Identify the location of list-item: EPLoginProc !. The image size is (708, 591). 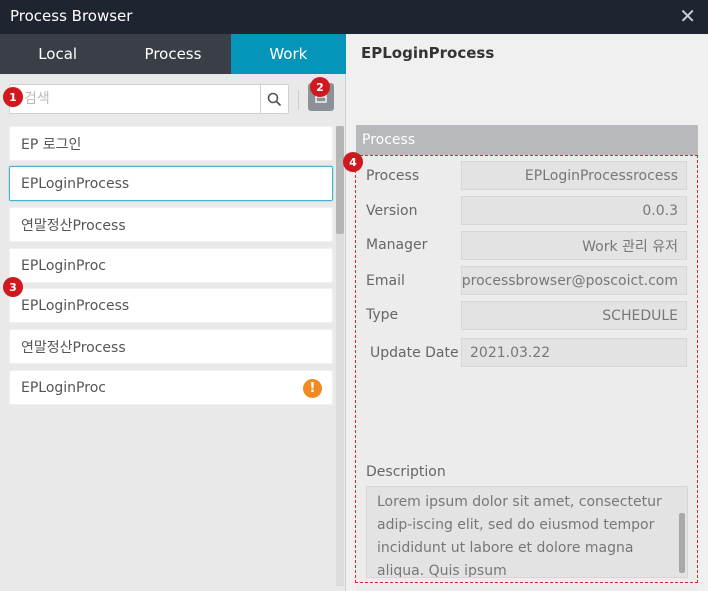
(171, 387).